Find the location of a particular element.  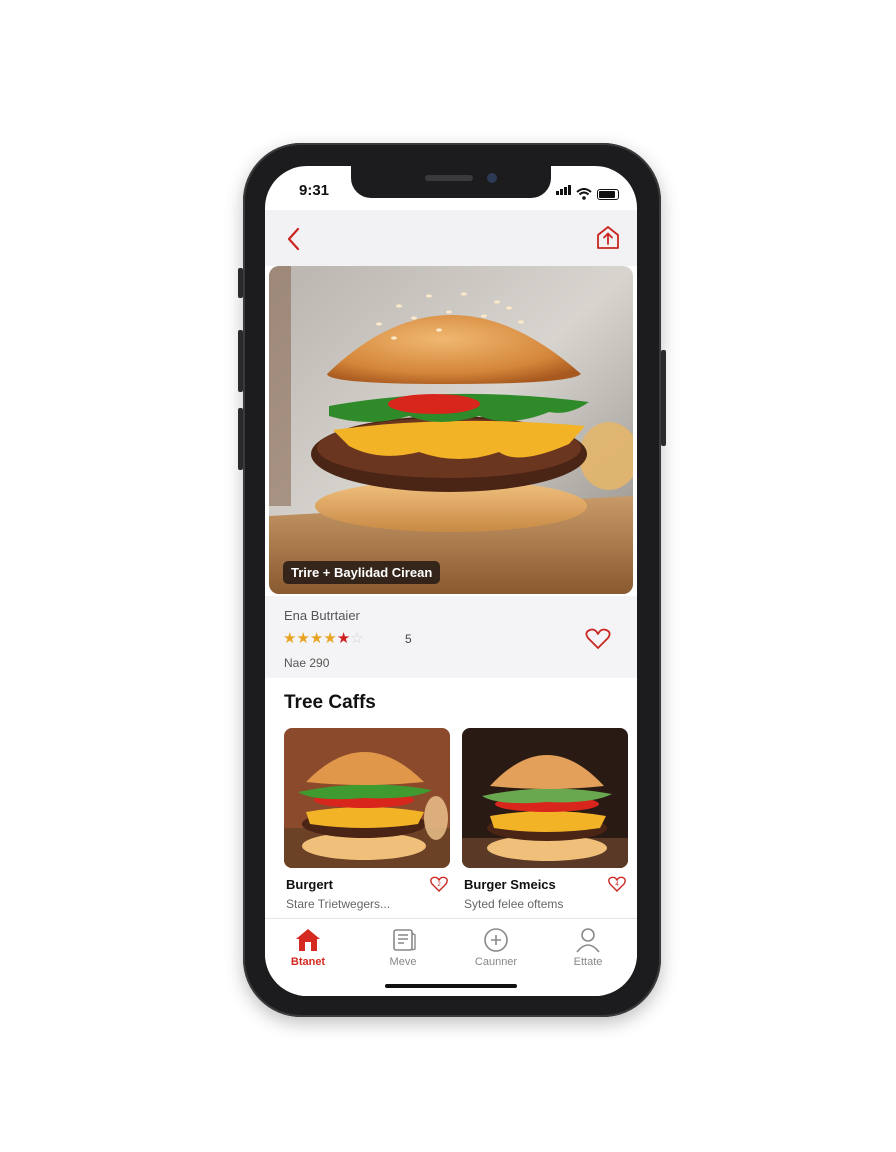

tab-menu: Meve is located at coordinates (403, 947).